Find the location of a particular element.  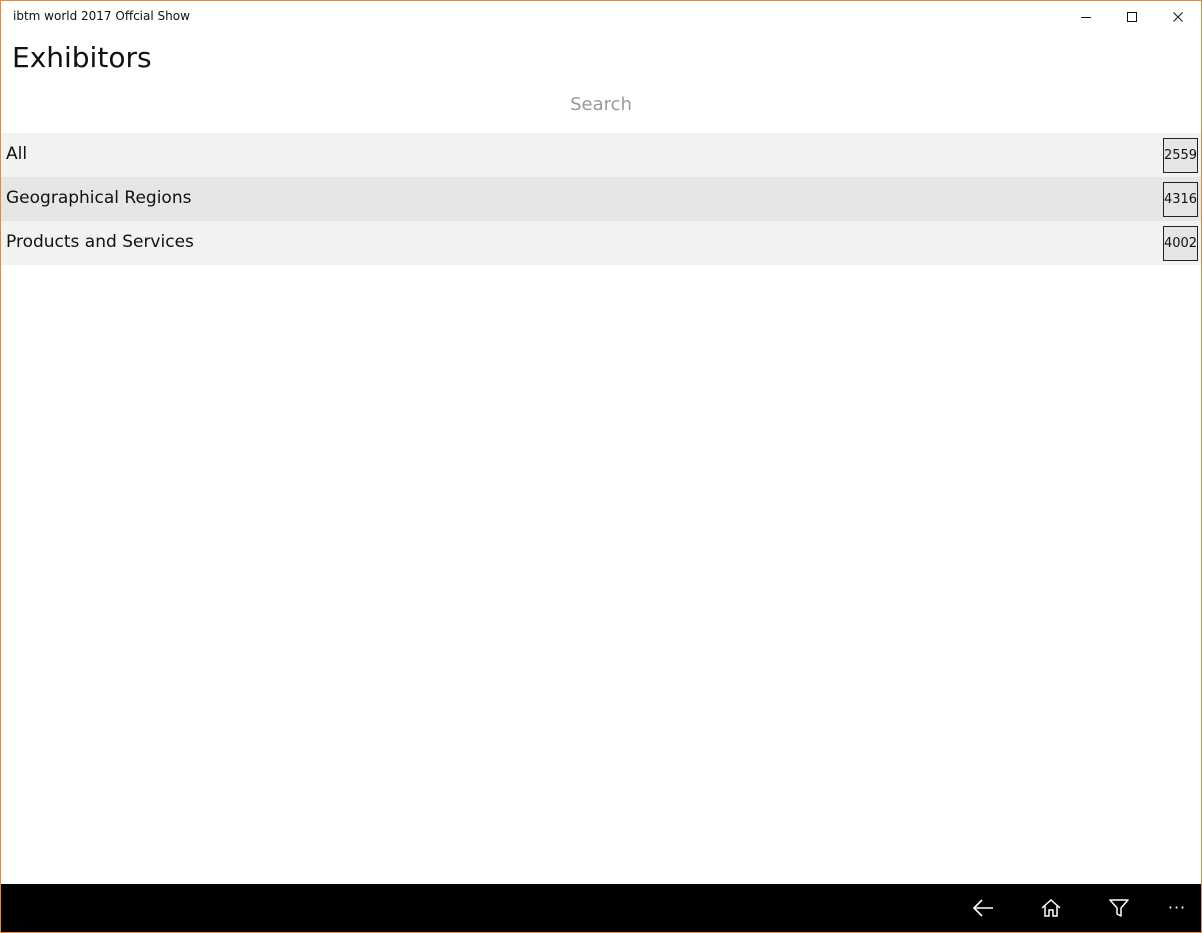

list-item-products-and-services: Products and Services 4002 is located at coordinates (601, 243).